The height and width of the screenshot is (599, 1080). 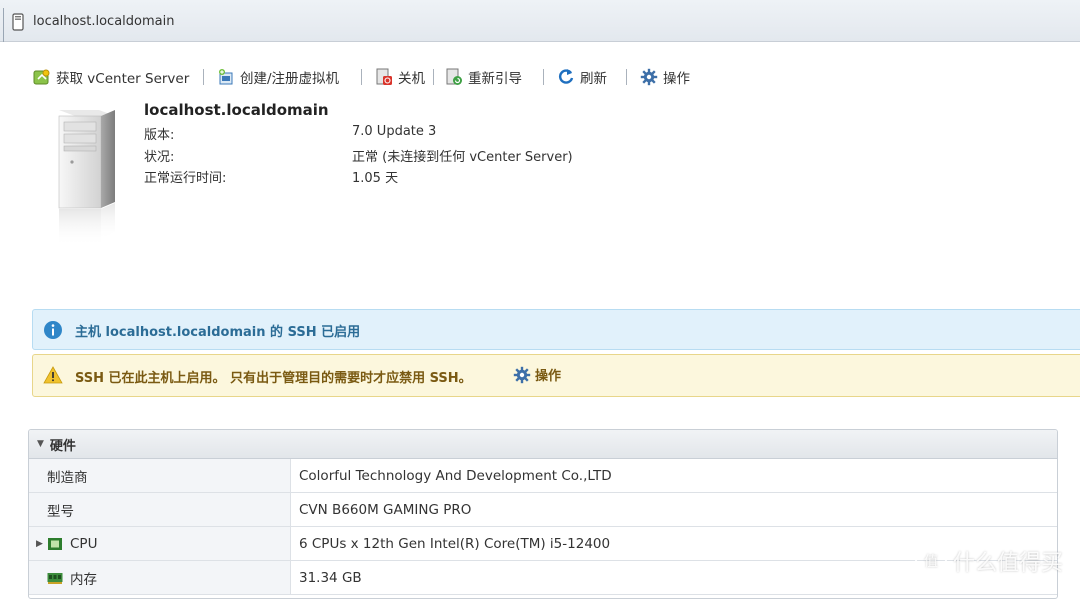 I want to click on refresh-button: 刷新, so click(x=582, y=77).